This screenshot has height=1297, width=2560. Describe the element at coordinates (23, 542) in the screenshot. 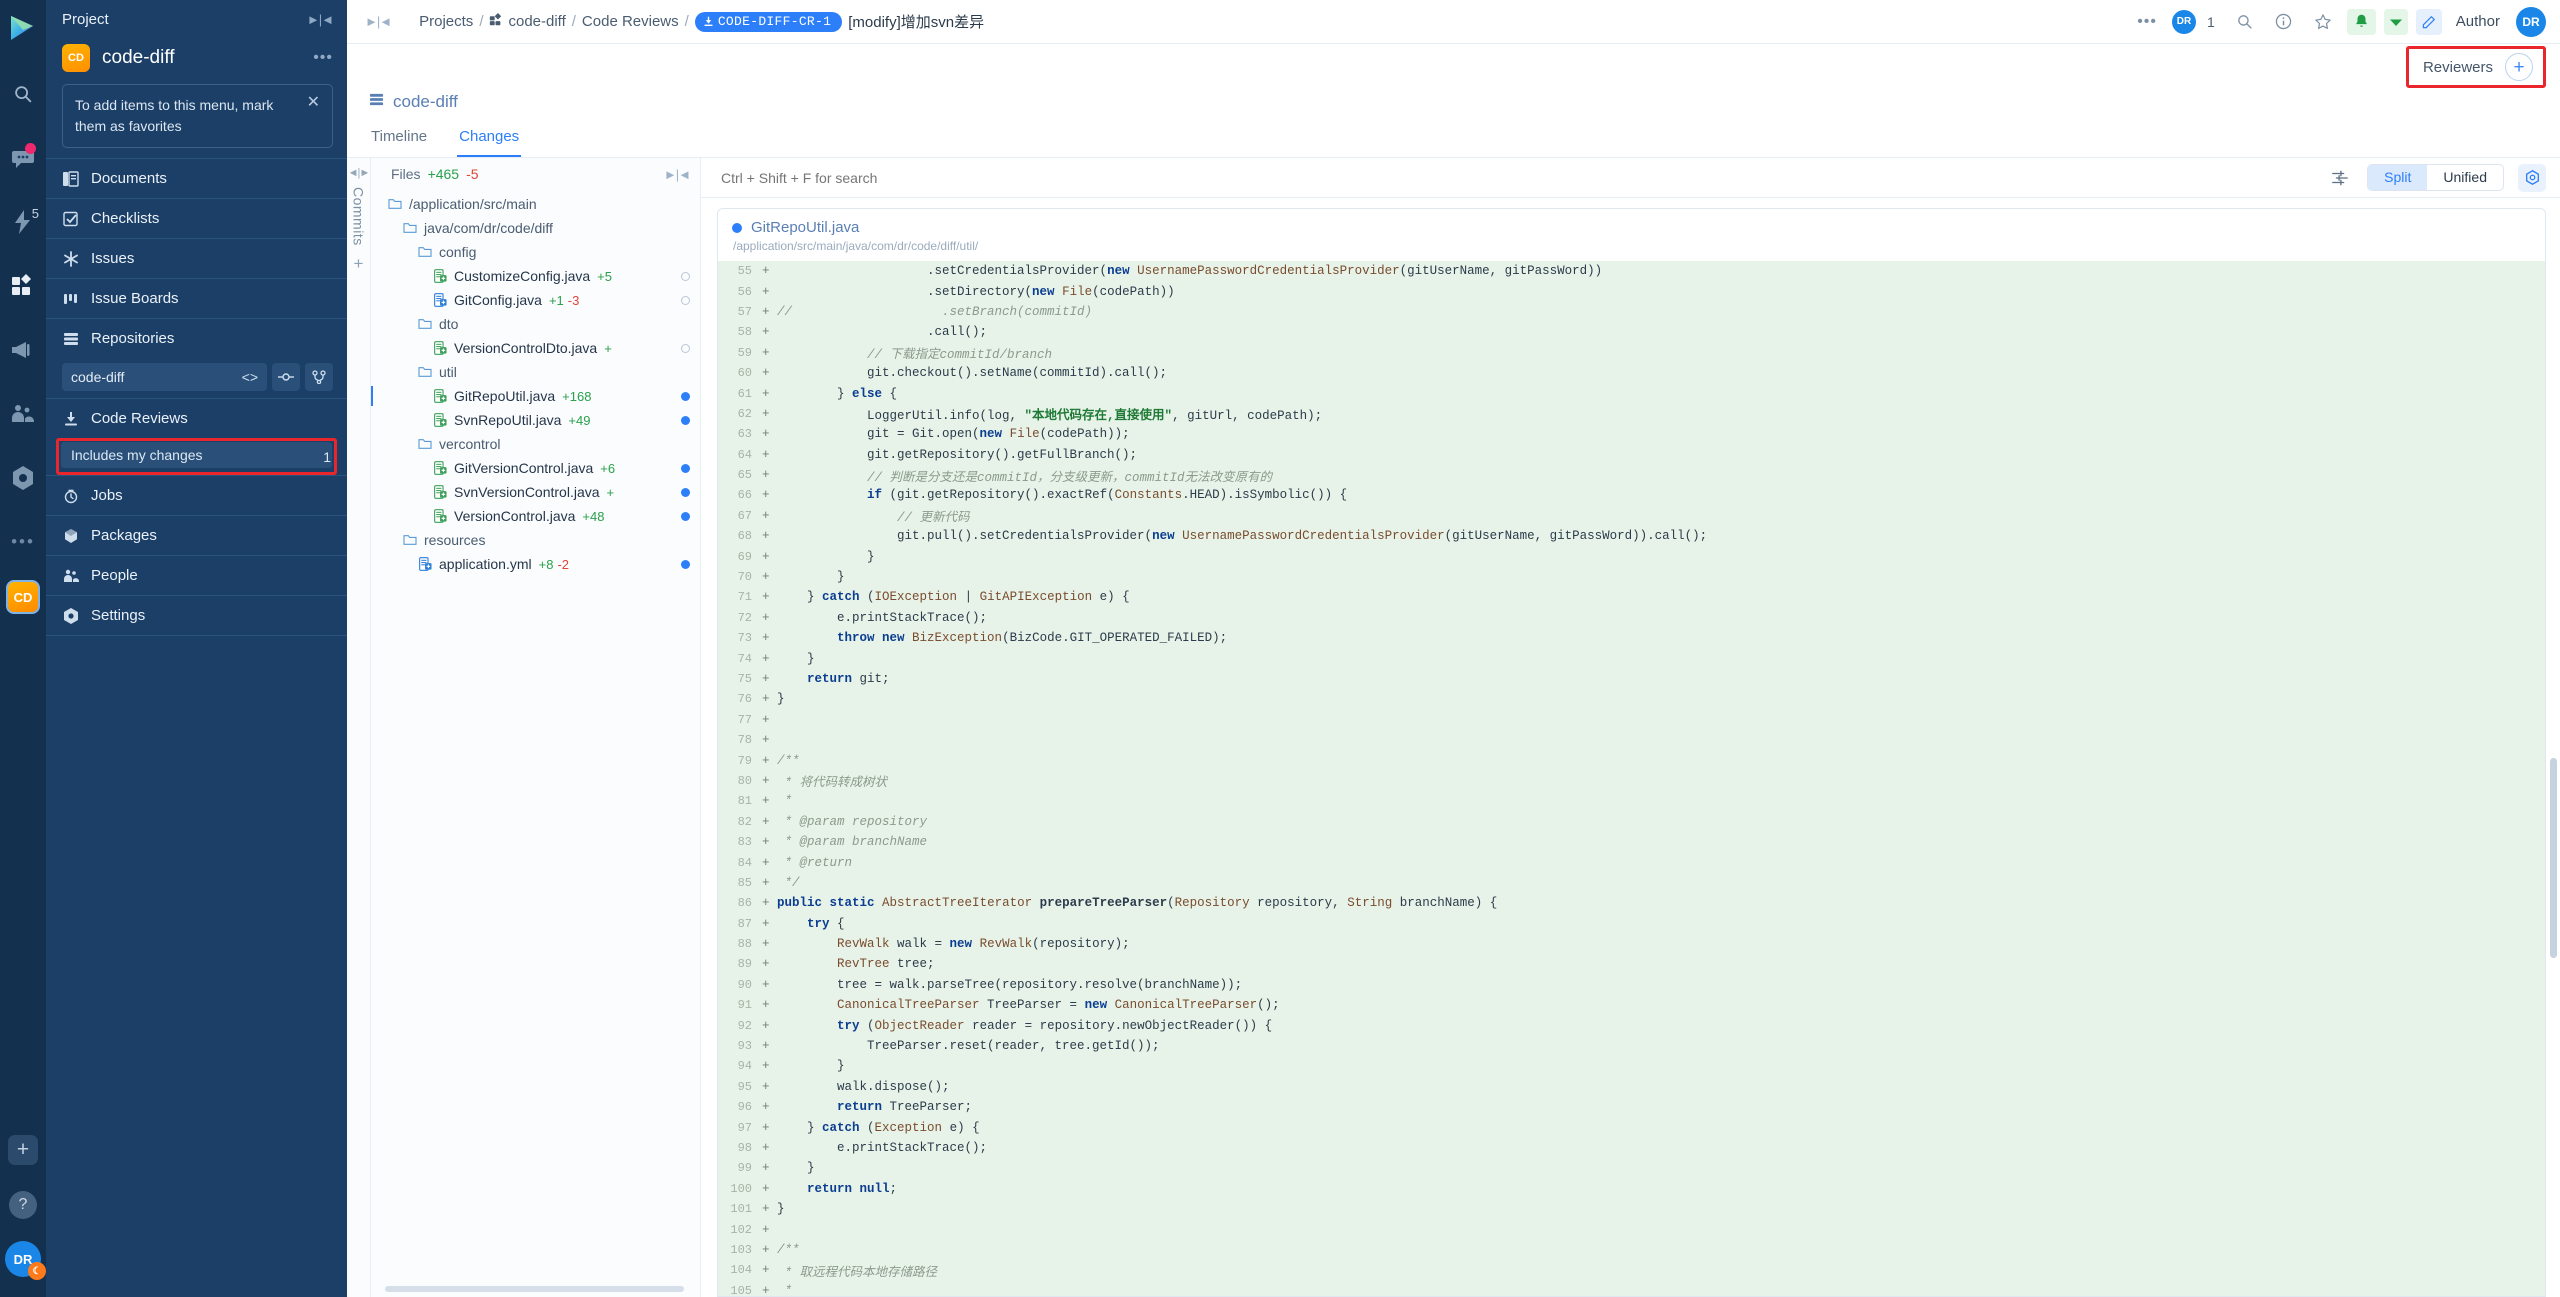

I see `rail-more-button: •••` at that location.